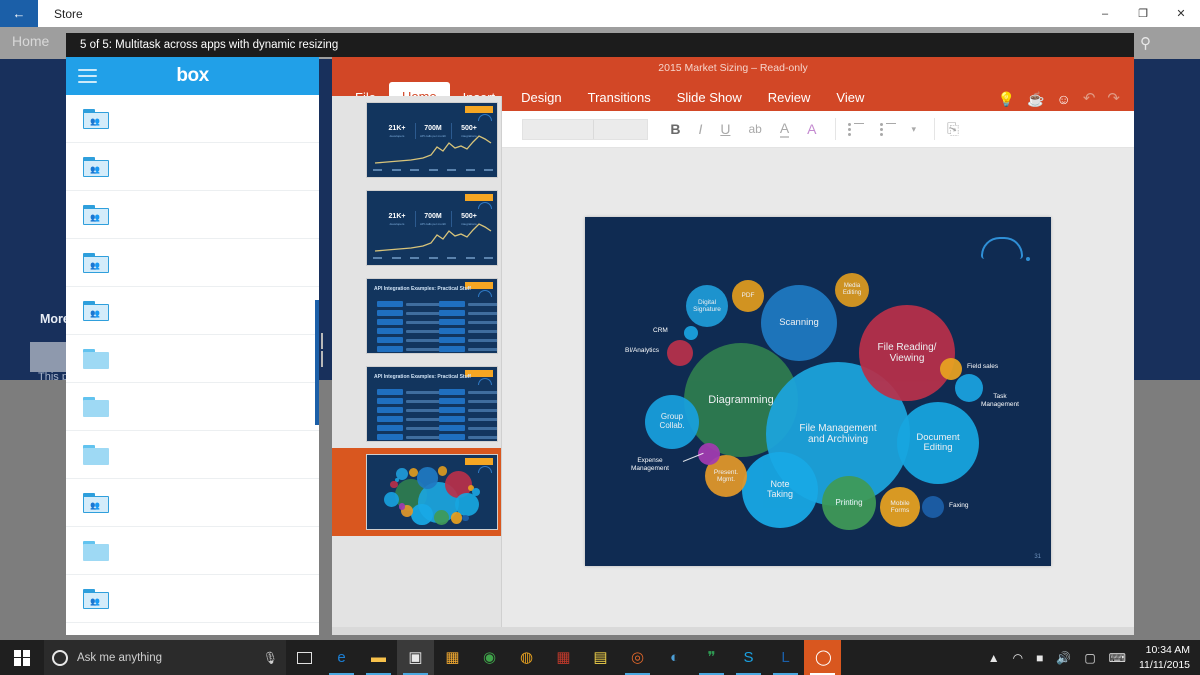  Describe the element at coordinates (619, 97) in the screenshot. I see `tab-transitions: Transitions` at that location.